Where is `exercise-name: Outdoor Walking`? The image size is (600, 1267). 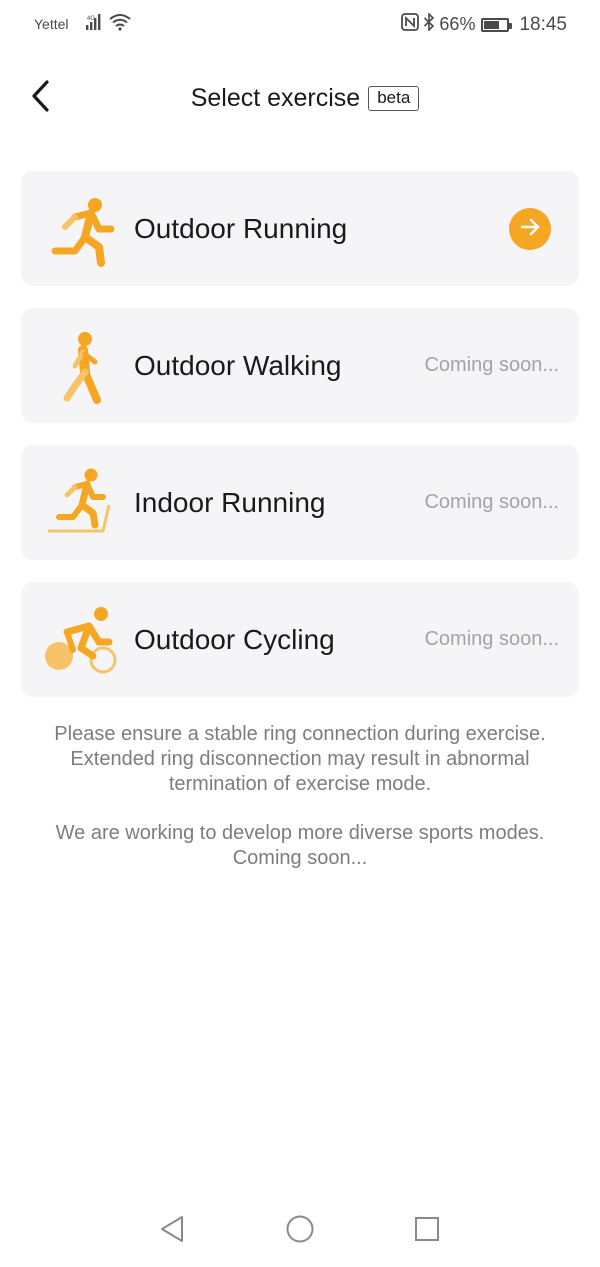
exercise-name: Outdoor Walking is located at coordinates (238, 365).